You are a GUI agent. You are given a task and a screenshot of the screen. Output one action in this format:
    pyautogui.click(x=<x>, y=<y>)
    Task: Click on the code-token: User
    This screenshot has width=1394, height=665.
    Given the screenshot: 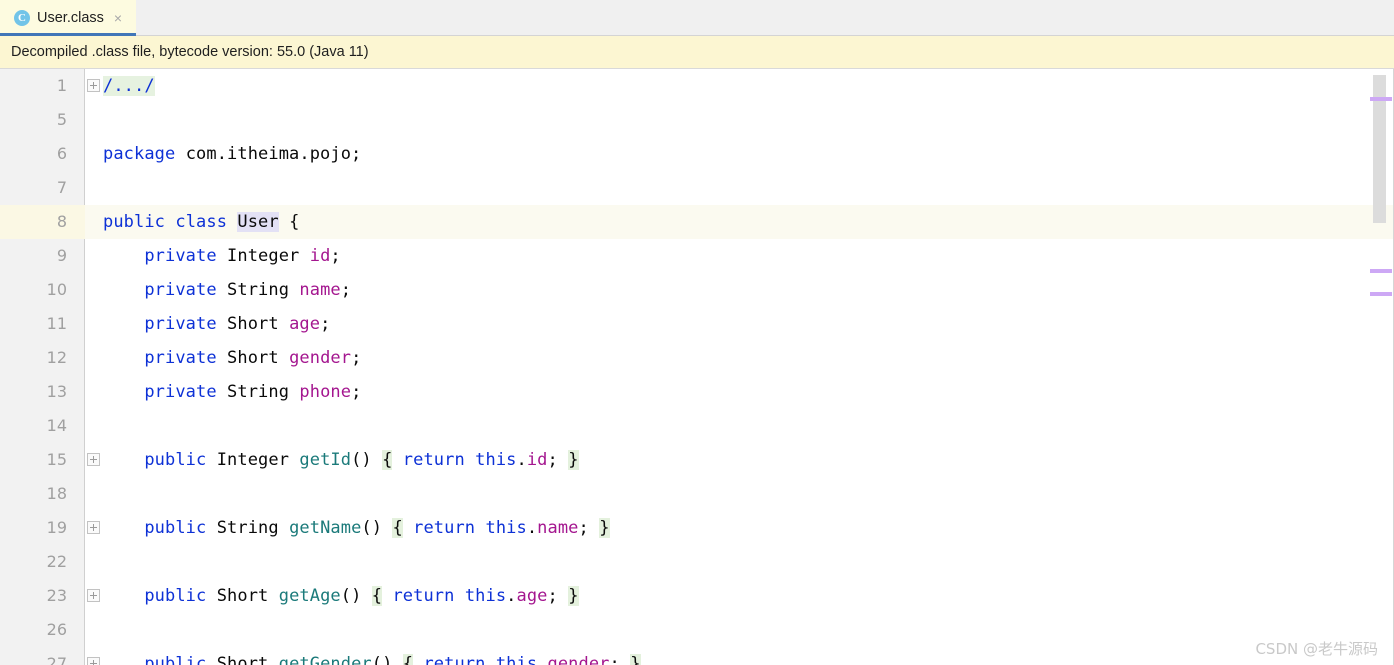 What is the action you would take?
    pyautogui.click(x=258, y=222)
    